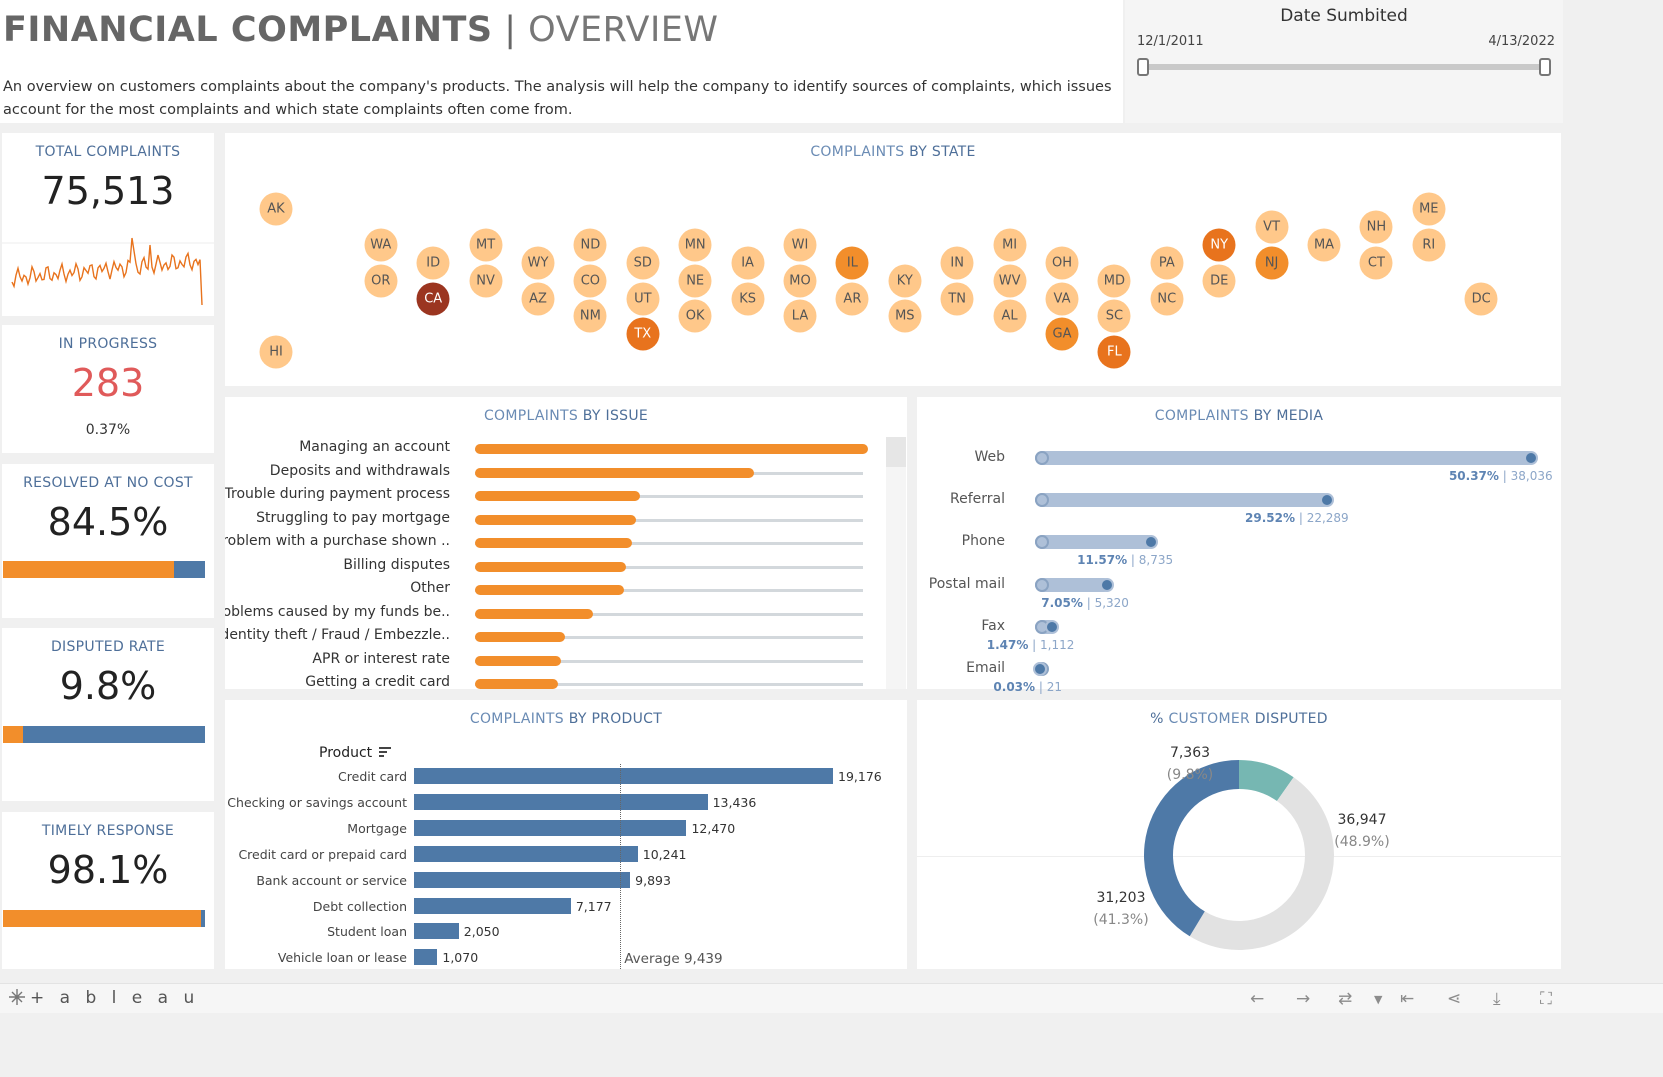  Describe the element at coordinates (381, 281) in the screenshot. I see `state-or: OR` at that location.